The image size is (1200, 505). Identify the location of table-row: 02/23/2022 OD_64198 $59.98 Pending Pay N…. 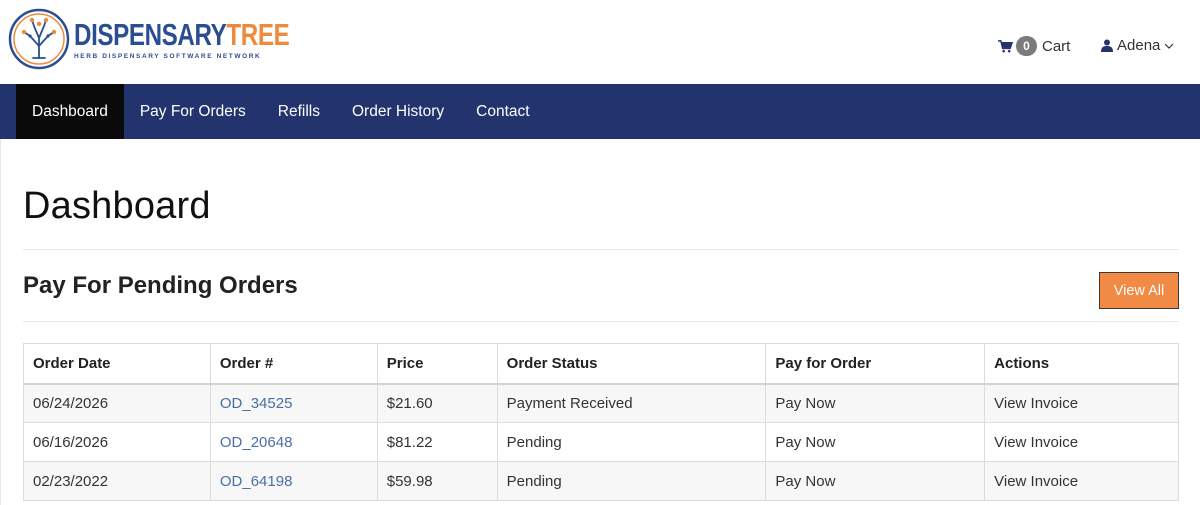
(601, 481).